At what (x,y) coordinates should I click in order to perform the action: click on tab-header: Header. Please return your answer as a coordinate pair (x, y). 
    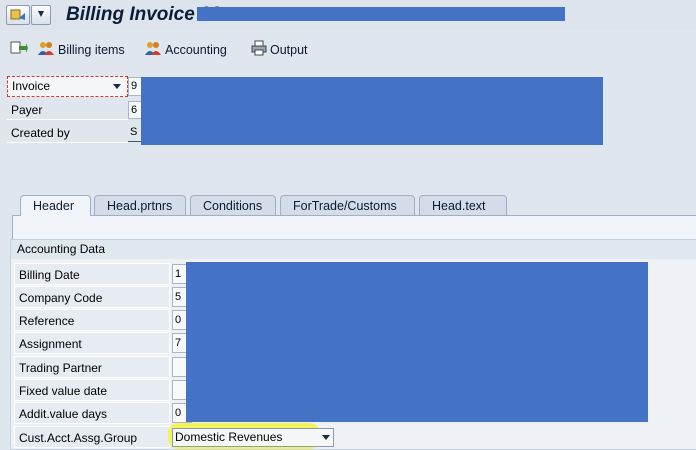
    Looking at the image, I should click on (55, 205).